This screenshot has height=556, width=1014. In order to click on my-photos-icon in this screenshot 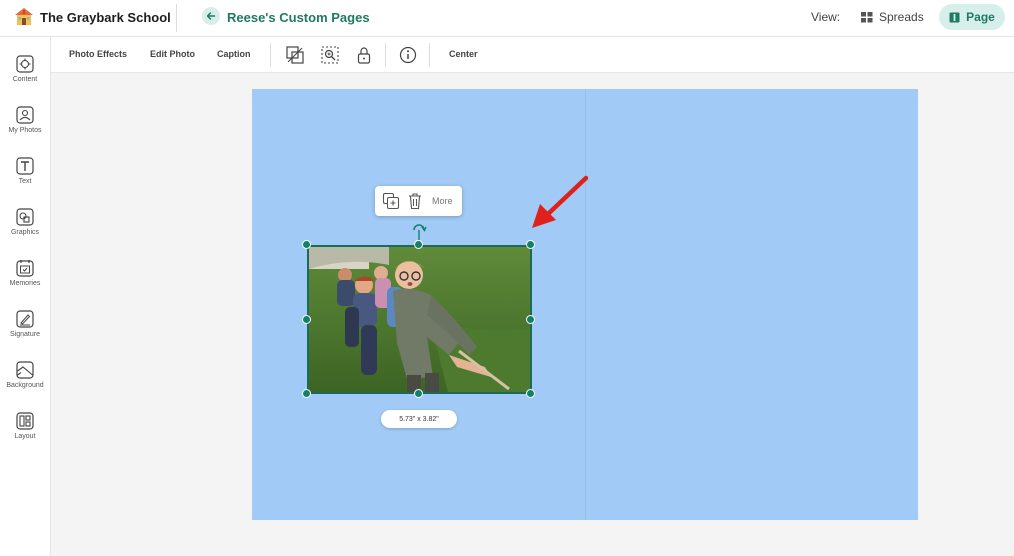, I will do `click(25, 115)`.